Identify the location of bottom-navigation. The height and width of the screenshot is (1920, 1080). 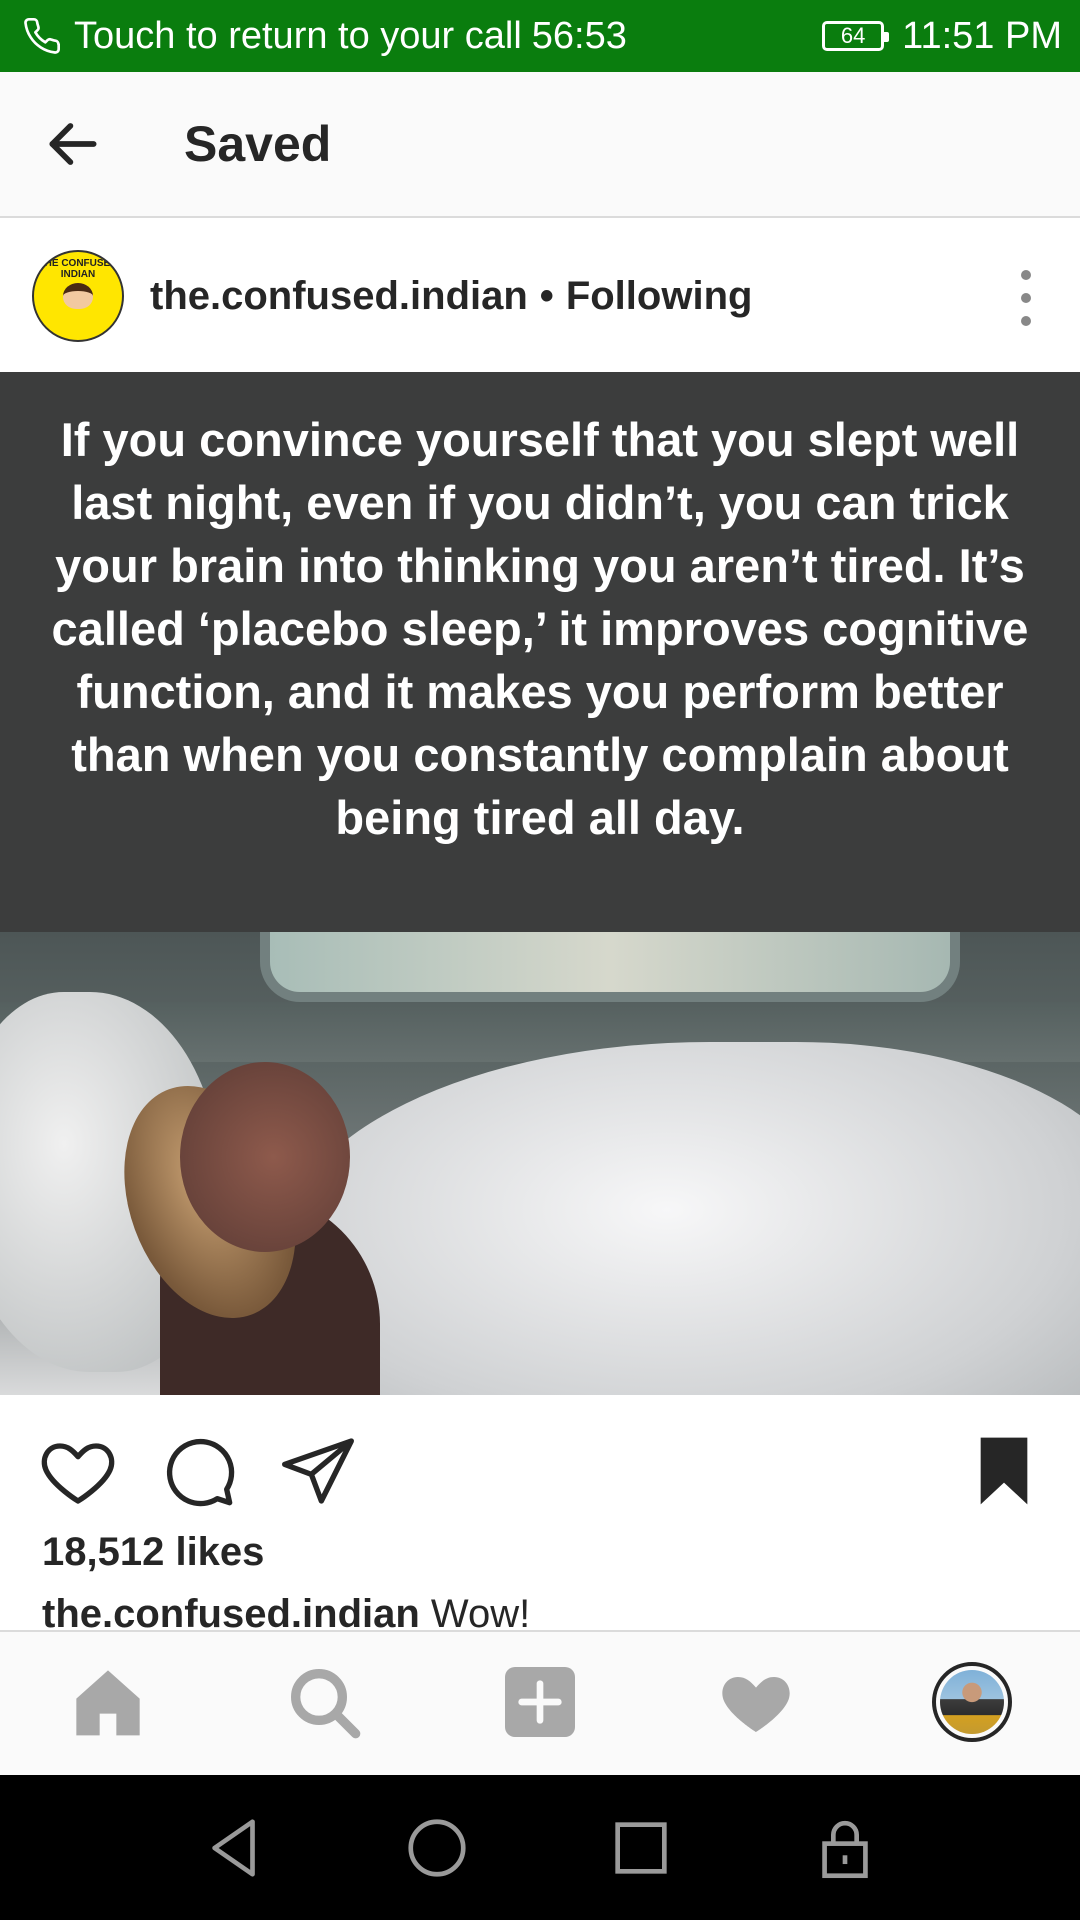
(540, 1702).